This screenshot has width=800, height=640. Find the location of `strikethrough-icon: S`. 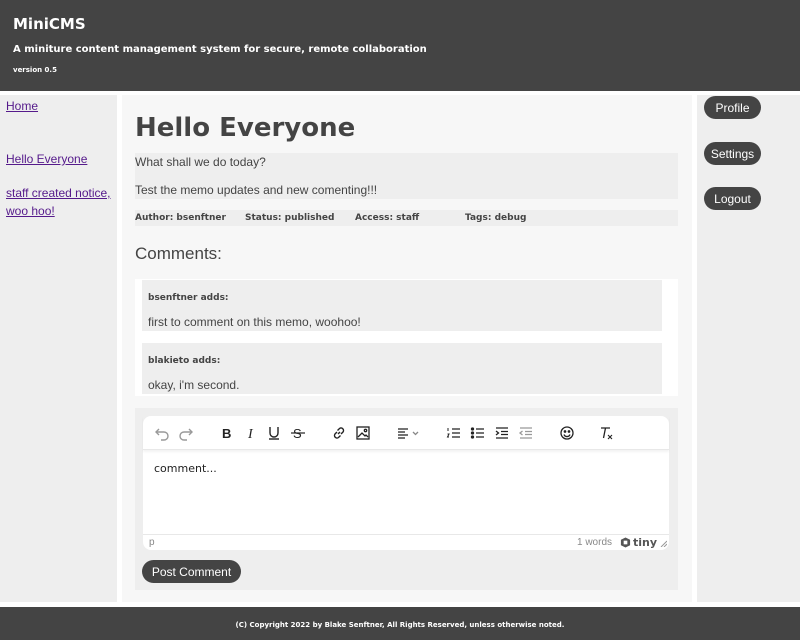

strikethrough-icon: S is located at coordinates (298, 433).